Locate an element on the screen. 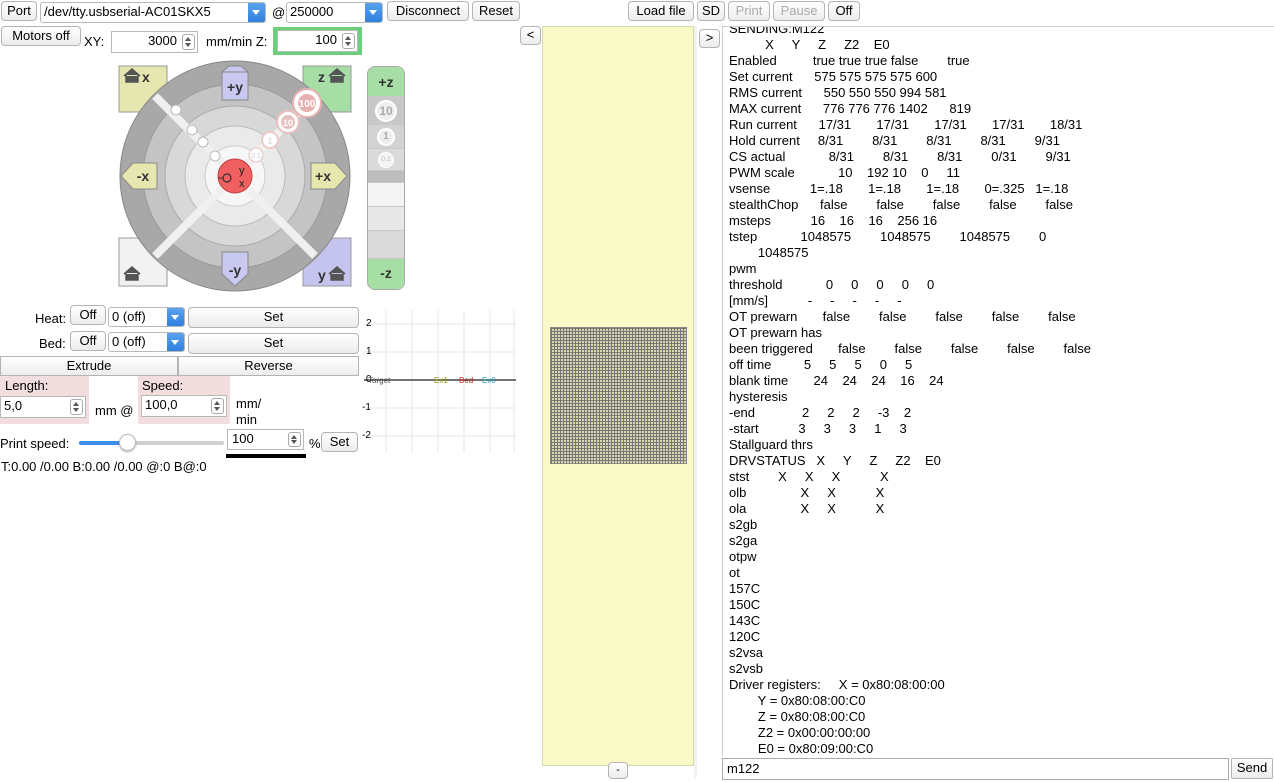 The width and height of the screenshot is (1274, 782). graph-y-tick: -1 is located at coordinates (366, 407).